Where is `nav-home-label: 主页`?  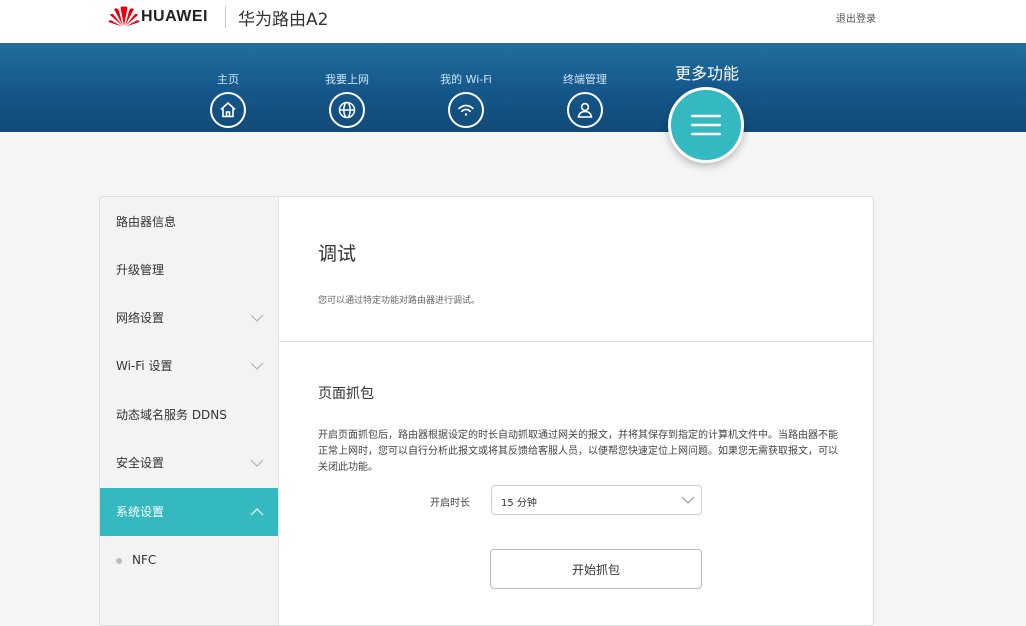 nav-home-label: 主页 is located at coordinates (228, 79).